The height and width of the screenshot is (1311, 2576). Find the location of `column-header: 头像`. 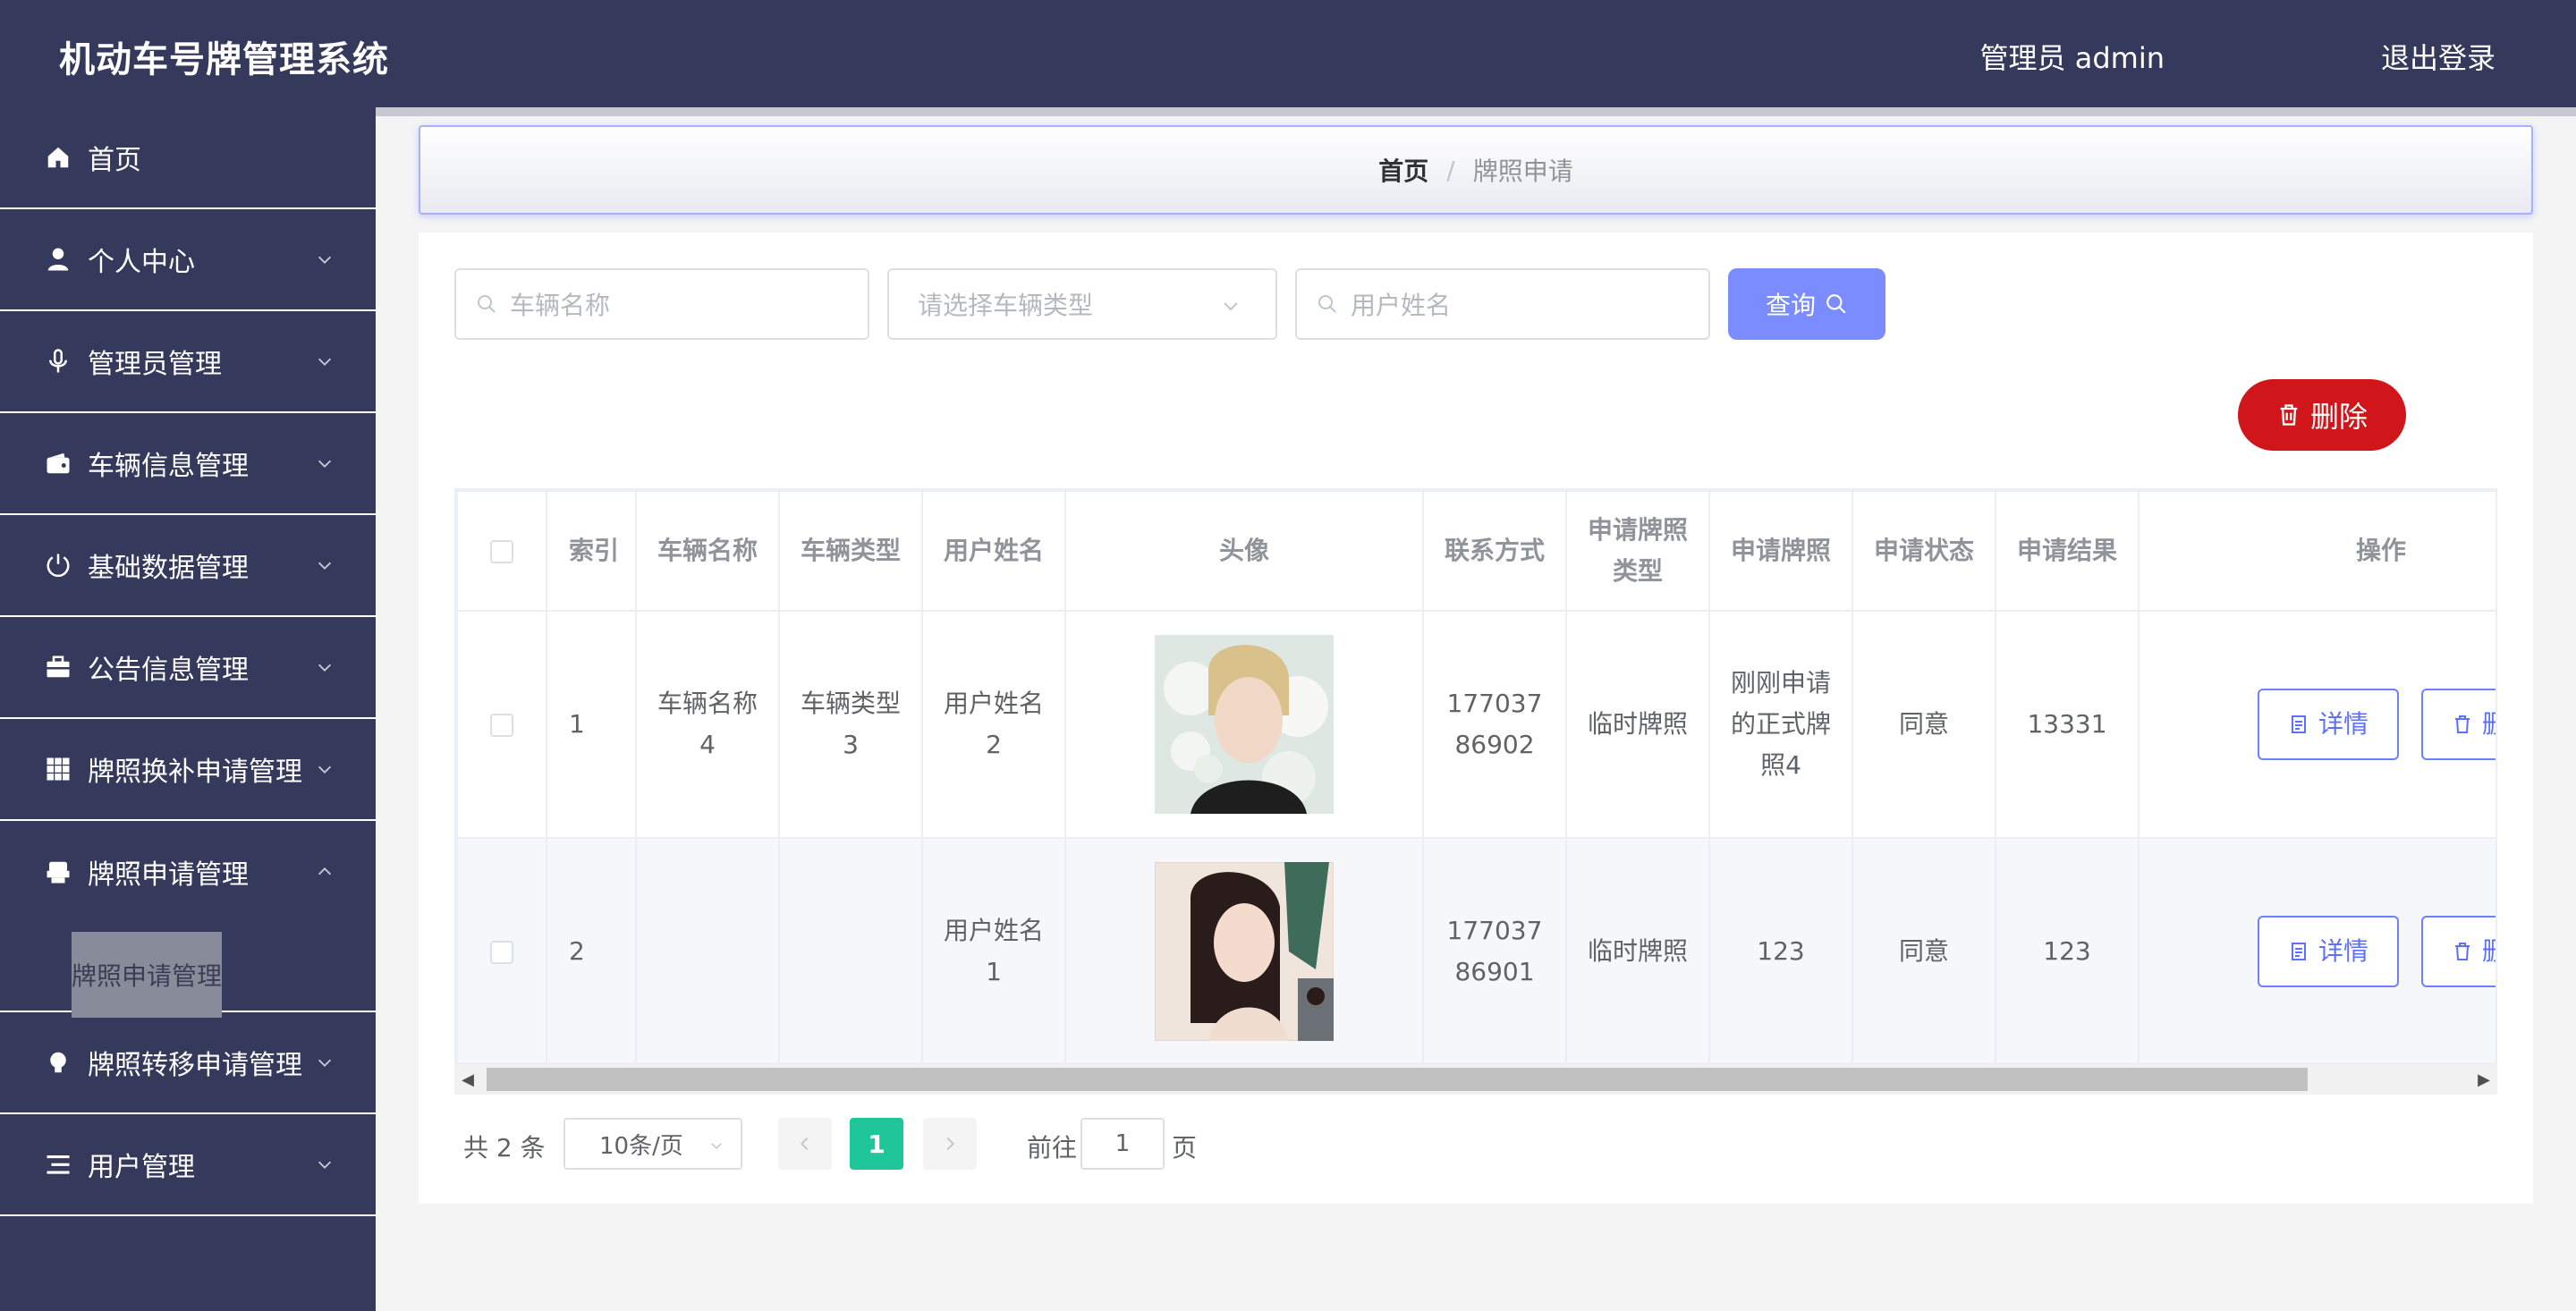

column-header: 头像 is located at coordinates (1244, 551).